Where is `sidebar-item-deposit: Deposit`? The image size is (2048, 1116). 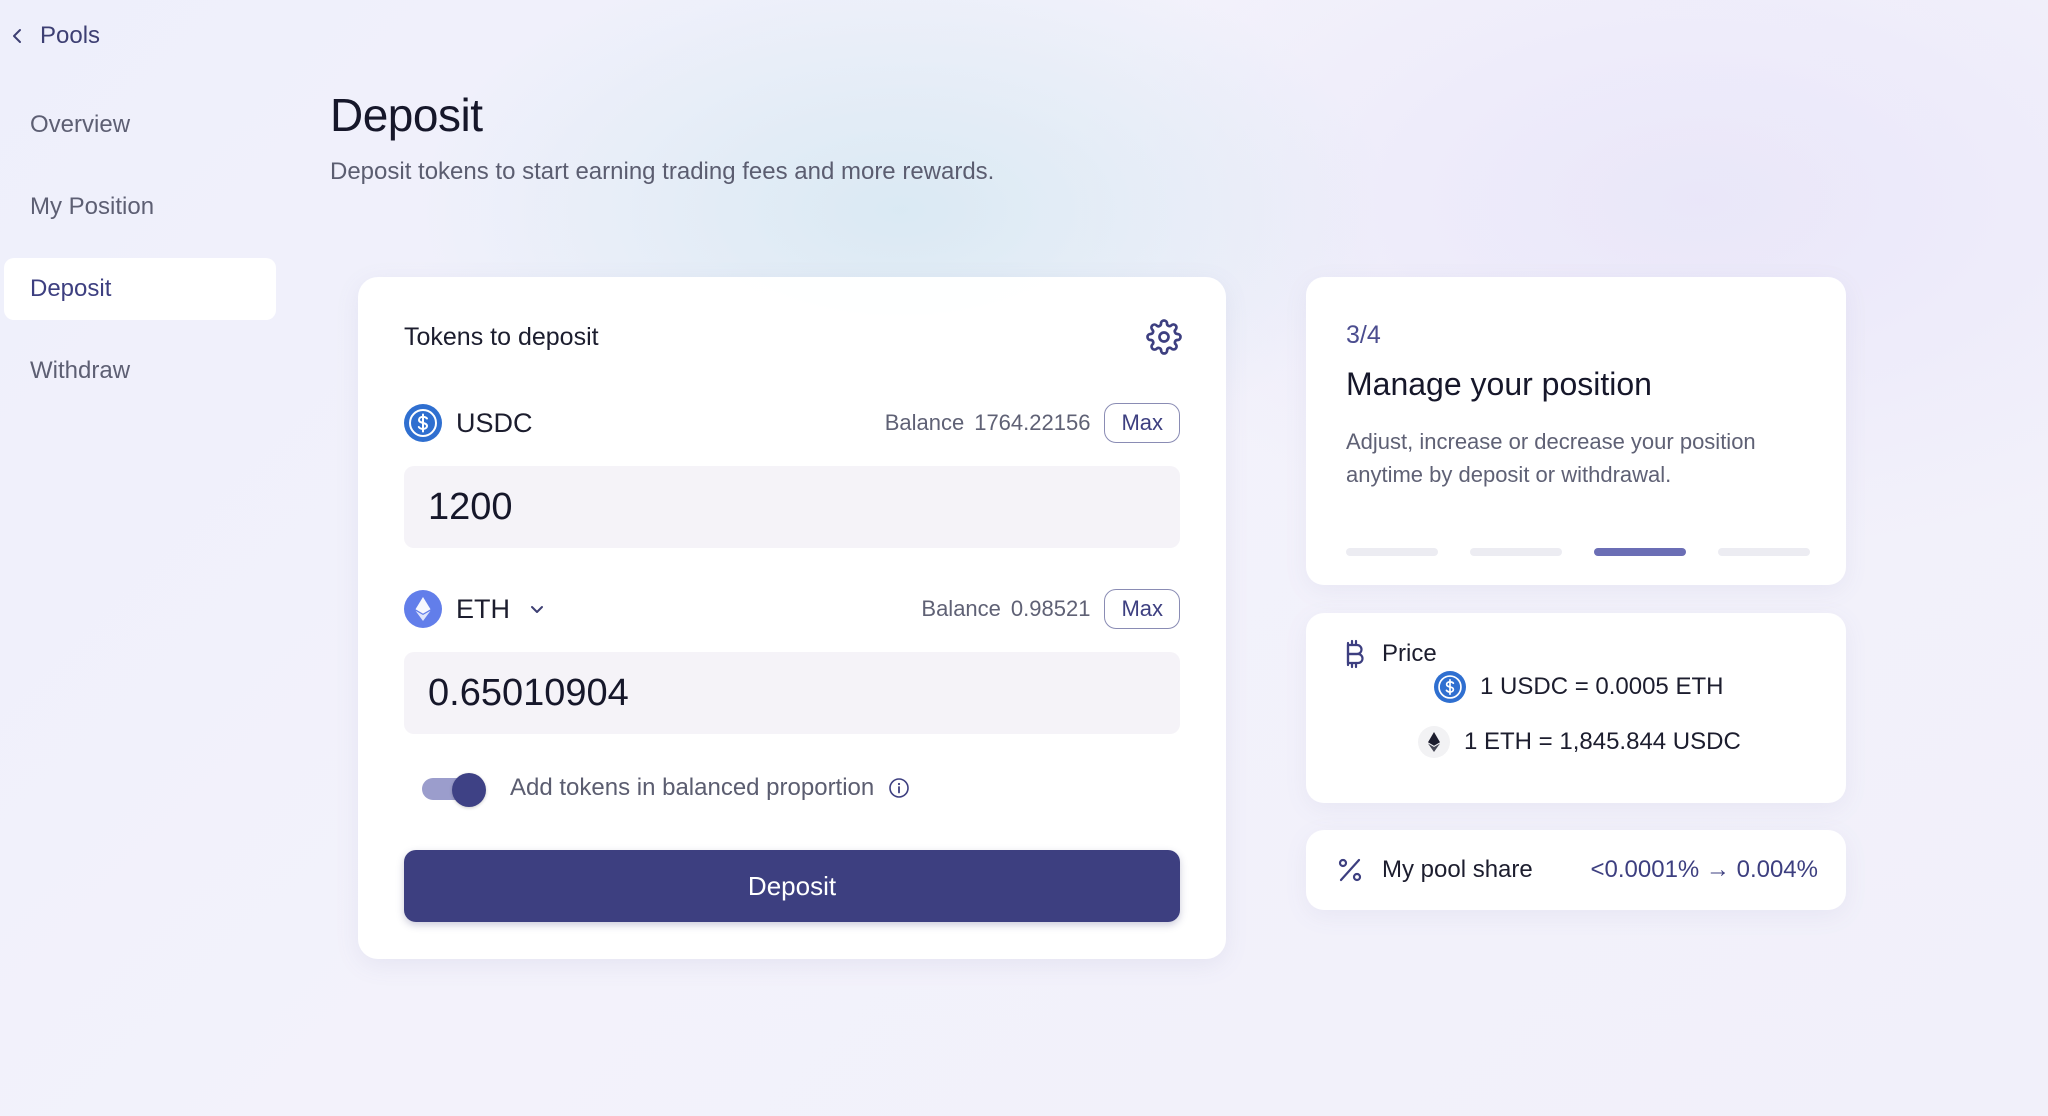
sidebar-item-deposit: Deposit is located at coordinates (140, 289).